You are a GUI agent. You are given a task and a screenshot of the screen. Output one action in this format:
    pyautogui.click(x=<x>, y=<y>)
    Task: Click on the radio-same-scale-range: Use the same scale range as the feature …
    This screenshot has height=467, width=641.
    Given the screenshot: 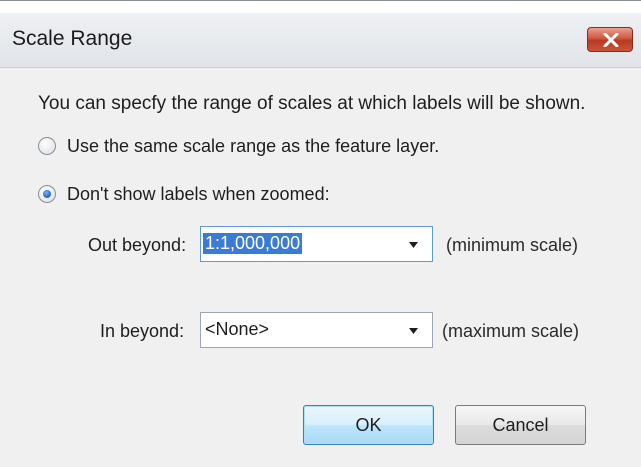 What is the action you would take?
    pyautogui.click(x=258, y=148)
    